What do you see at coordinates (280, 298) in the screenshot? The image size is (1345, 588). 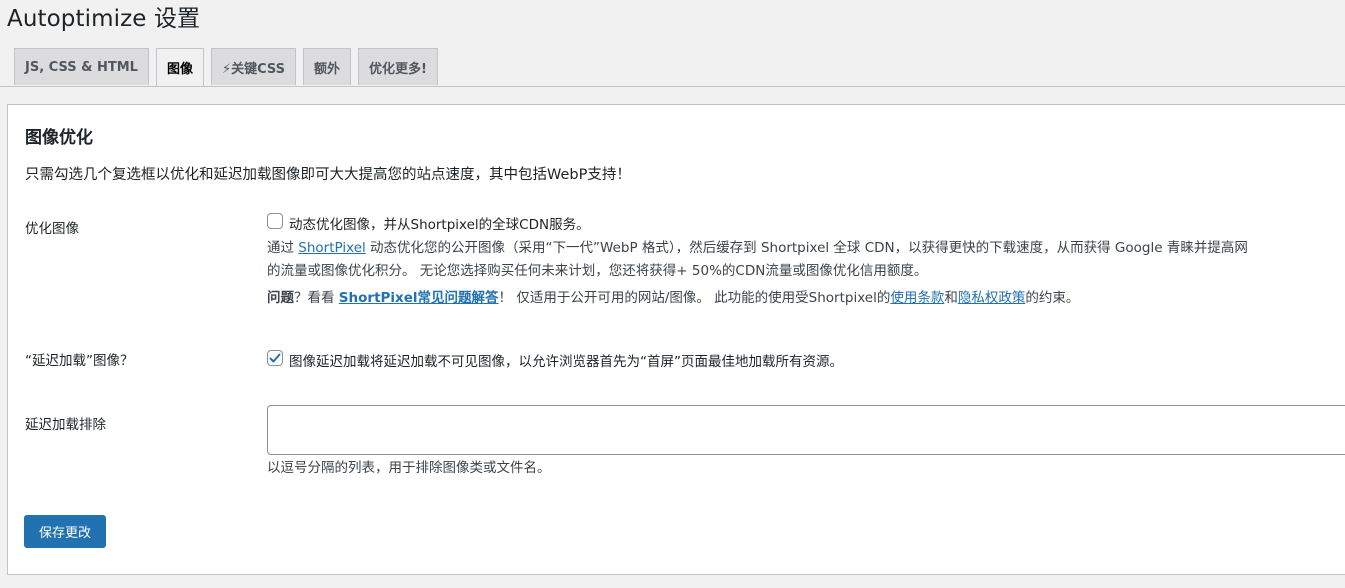 I see `faq-question-label: 问题` at bounding box center [280, 298].